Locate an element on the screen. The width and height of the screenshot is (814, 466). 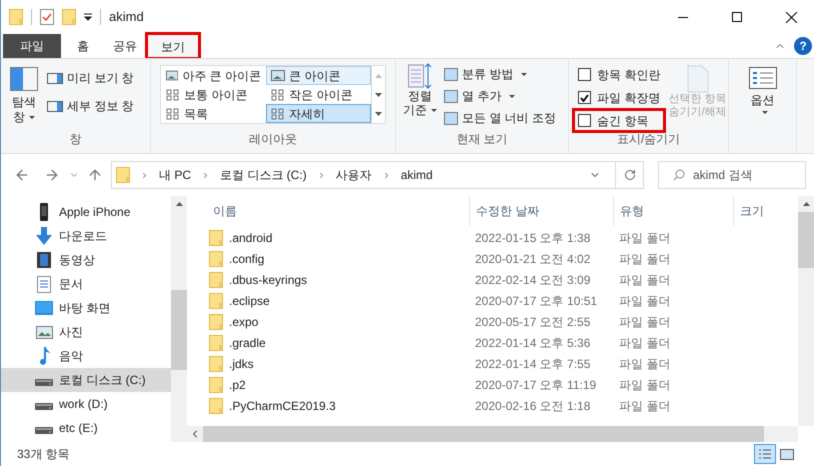
details-pane-button: 세부 정보 창 is located at coordinates (90, 106).